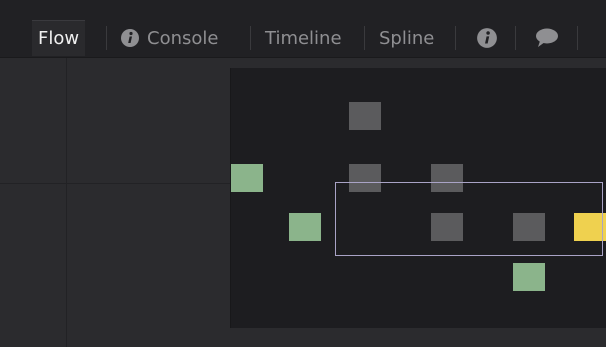 This screenshot has height=347, width=606. I want to click on tab-flow-label: Flow, so click(59, 38).